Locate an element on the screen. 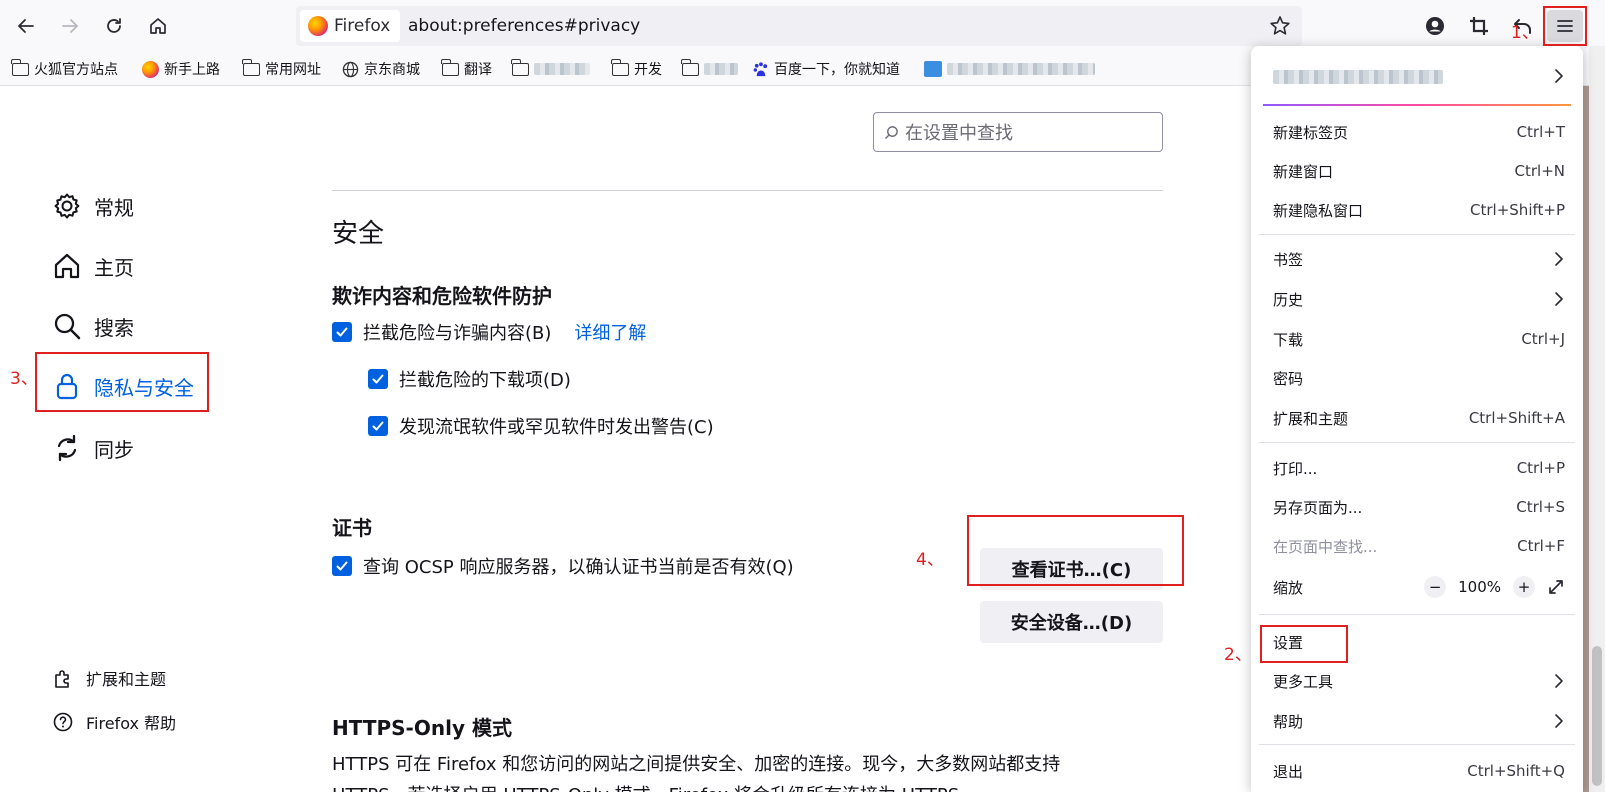 This screenshot has height=792, width=1605. home-button is located at coordinates (158, 26).